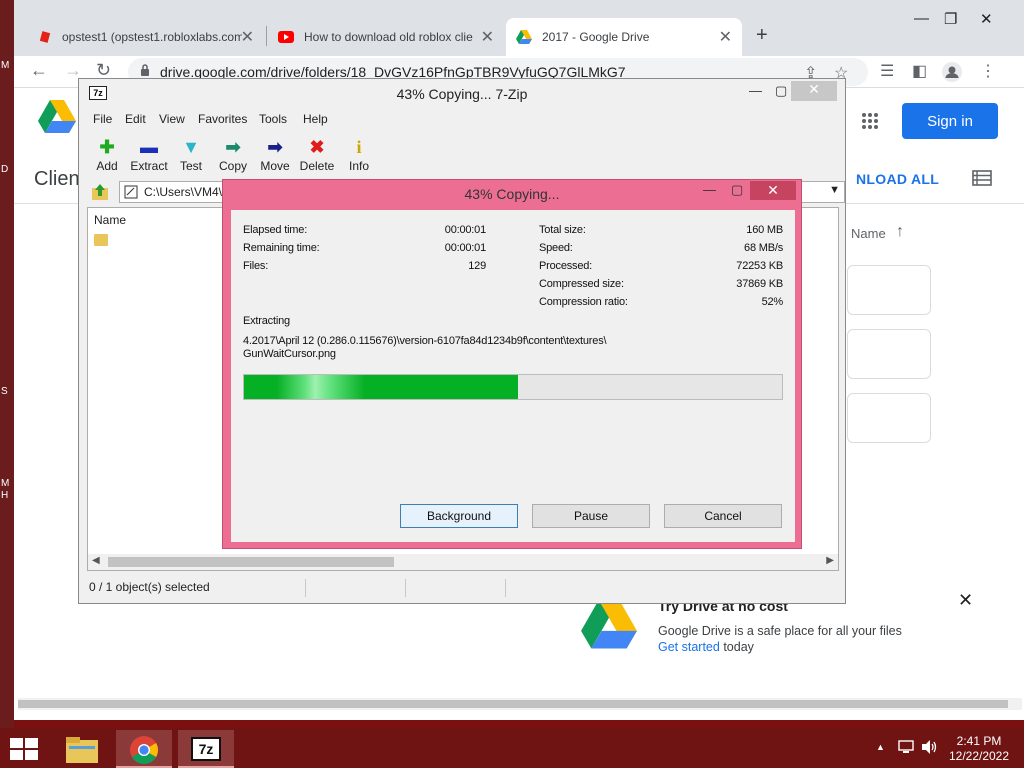 Image resolution: width=1024 pixels, height=768 pixels. Describe the element at coordinates (919, 71) in the screenshot. I see `side-panel-icon: ◧` at that location.